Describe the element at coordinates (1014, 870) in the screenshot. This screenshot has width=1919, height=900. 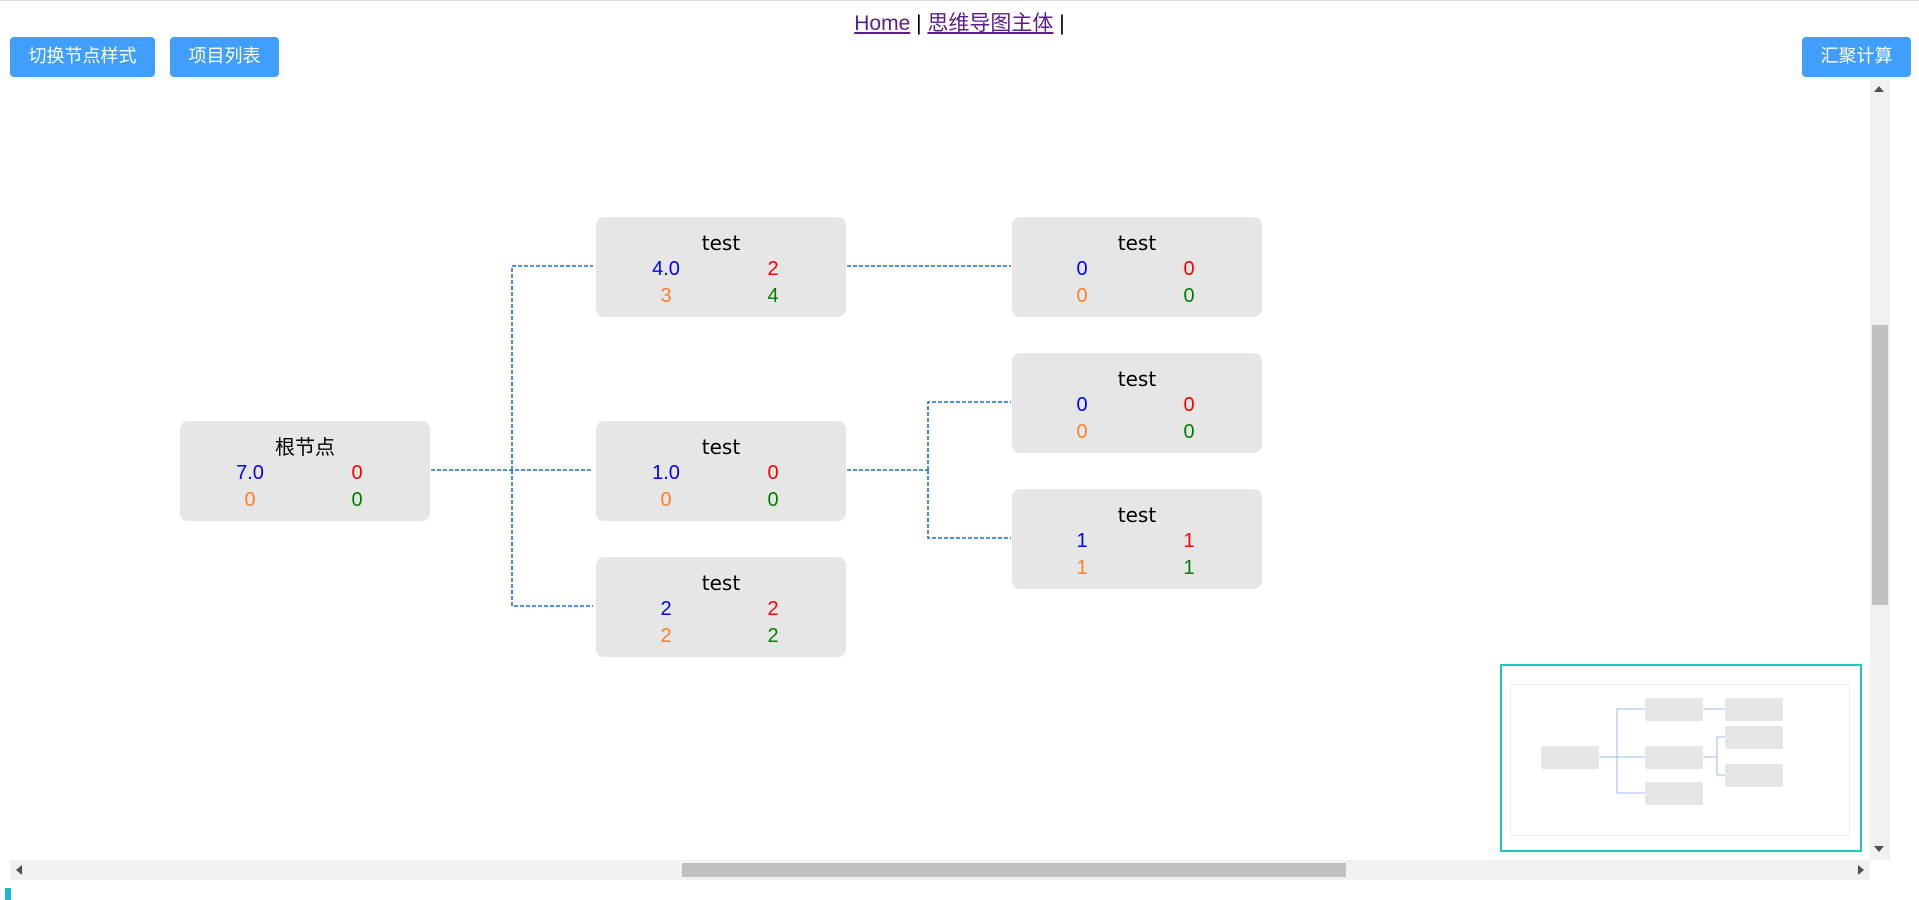
I see `horizontal-scroll-thumb` at that location.